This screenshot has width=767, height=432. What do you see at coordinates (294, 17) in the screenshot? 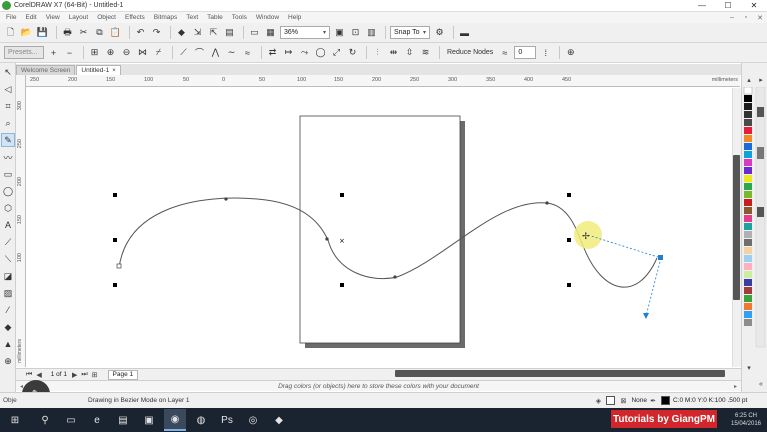
I see `menu-help: Help` at bounding box center [294, 17].